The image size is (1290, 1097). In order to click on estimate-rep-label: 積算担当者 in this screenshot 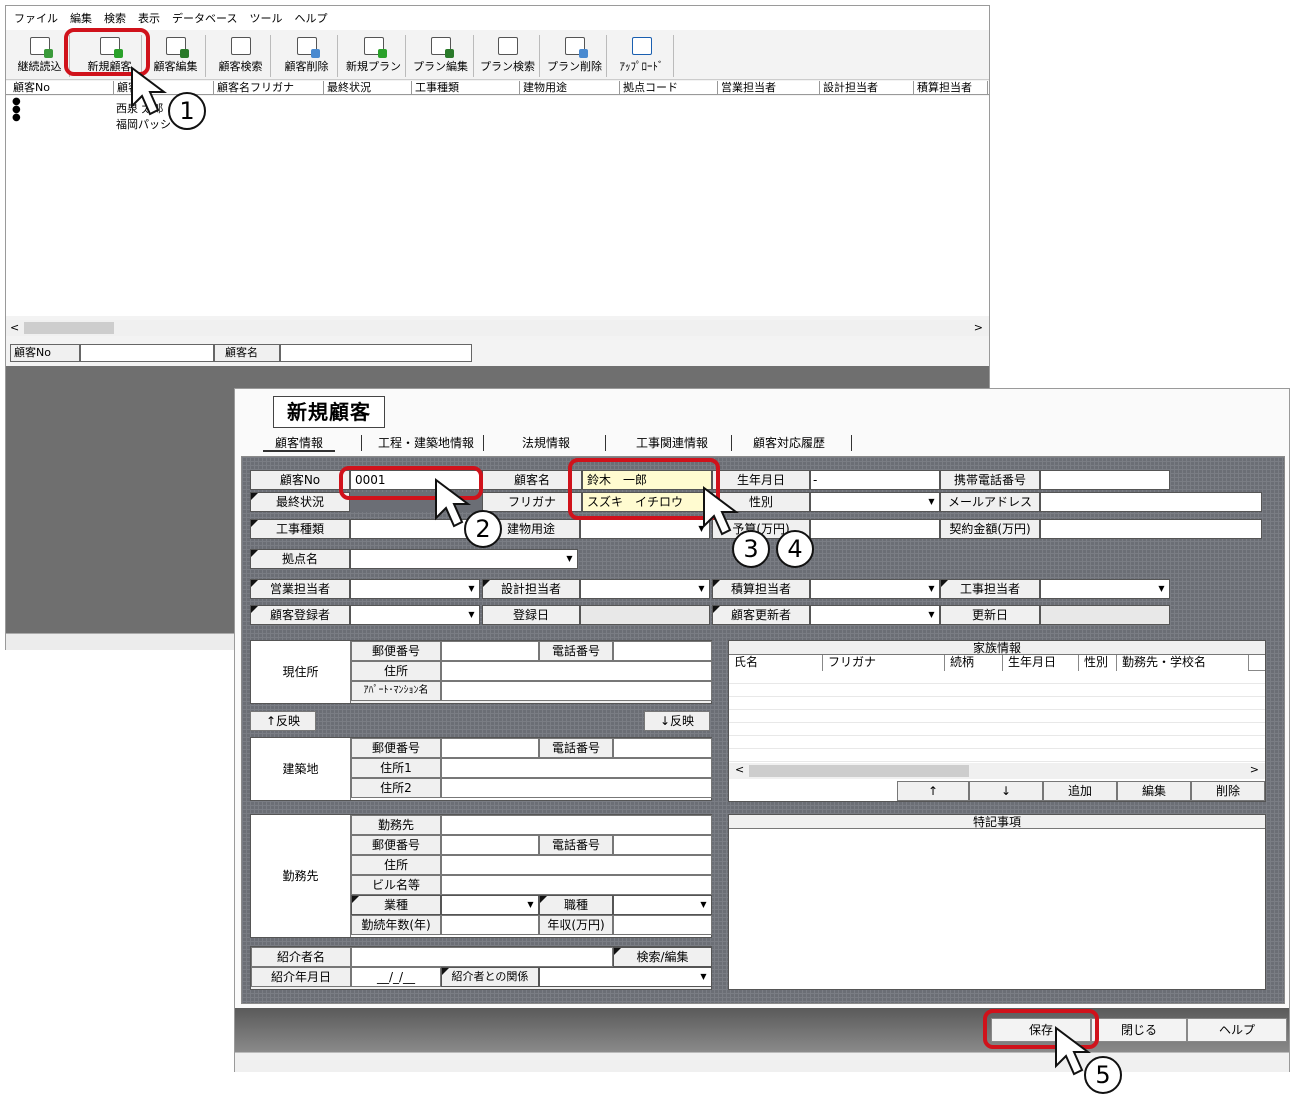, I will do `click(761, 589)`.